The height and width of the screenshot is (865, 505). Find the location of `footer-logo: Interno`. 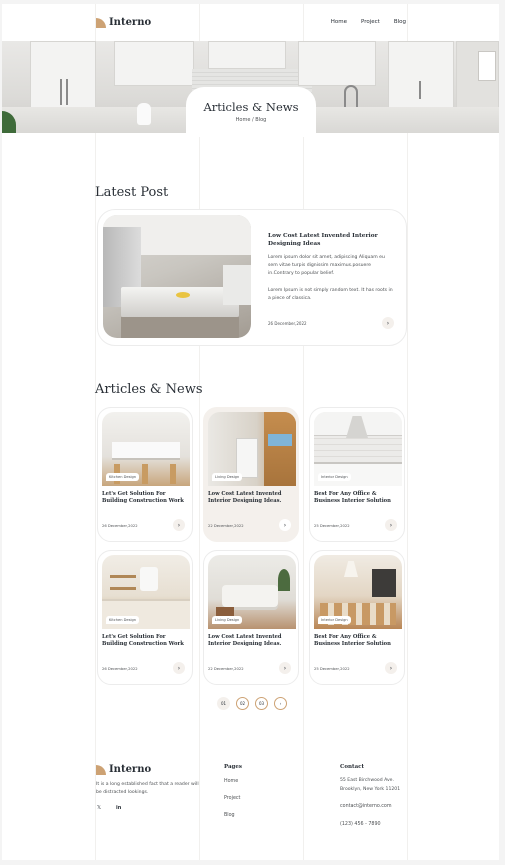

footer-logo: Interno is located at coordinates (123, 769).